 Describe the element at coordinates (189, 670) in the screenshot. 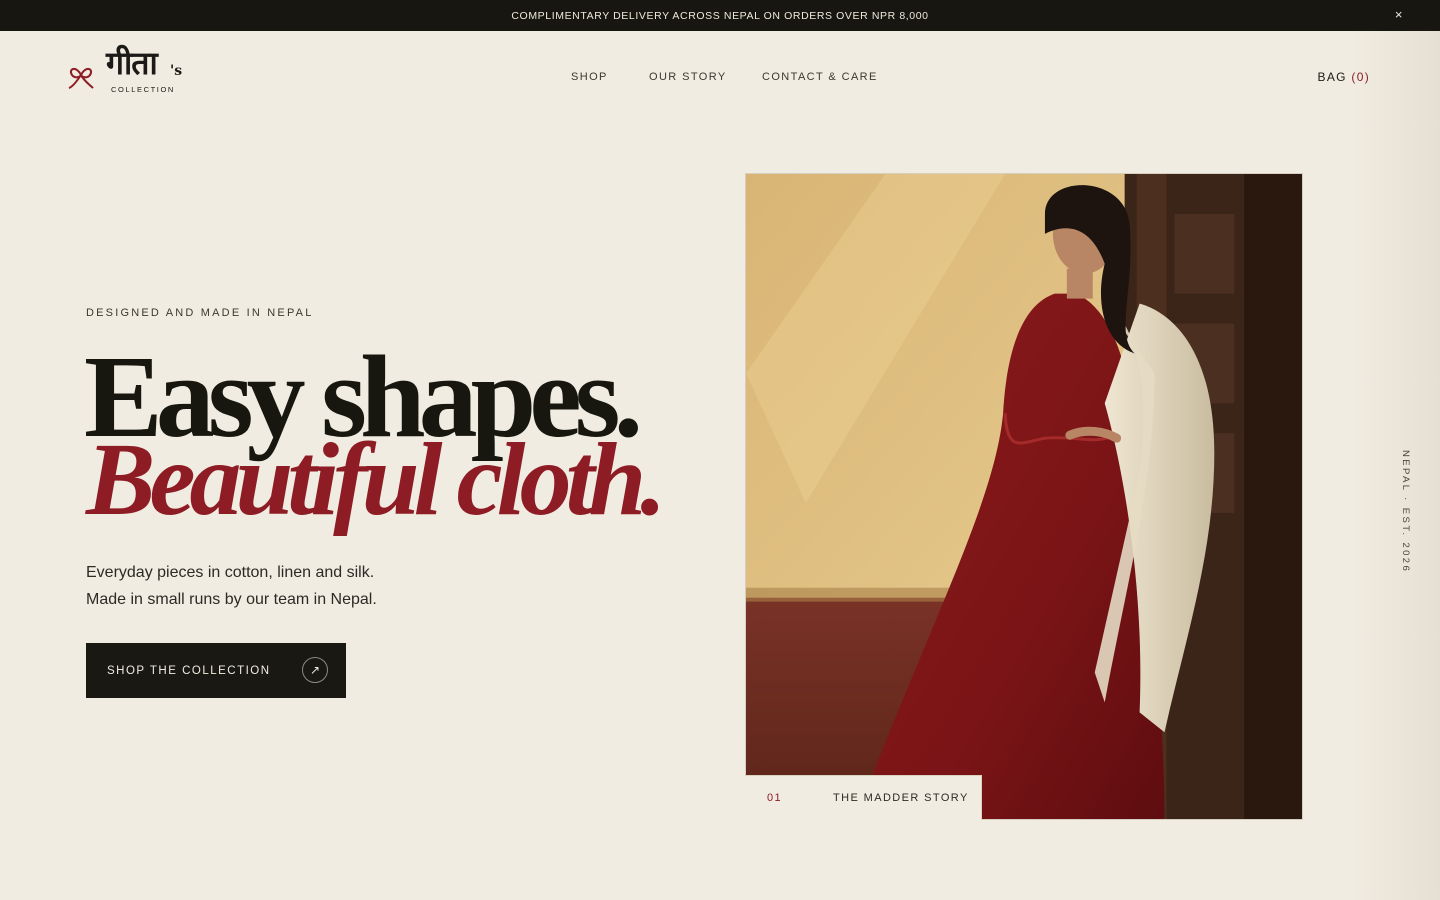

I see `shop-collection-label: SHOP THE COLLECTION` at that location.